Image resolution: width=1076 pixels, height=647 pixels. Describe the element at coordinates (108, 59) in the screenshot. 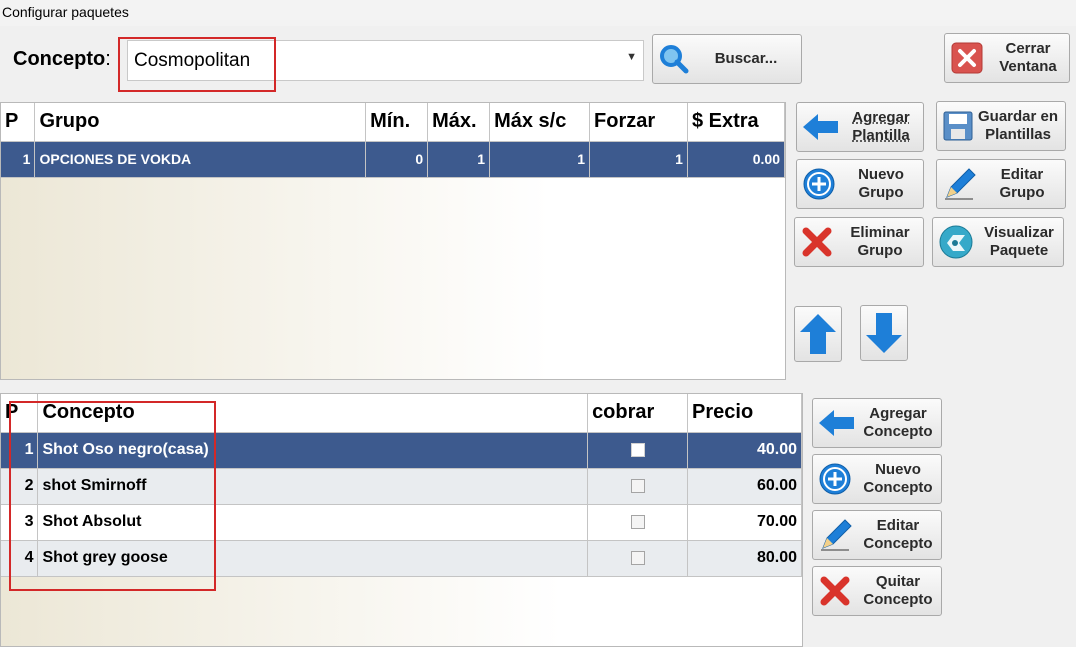

I see `concepto-label-colon: :` at that location.